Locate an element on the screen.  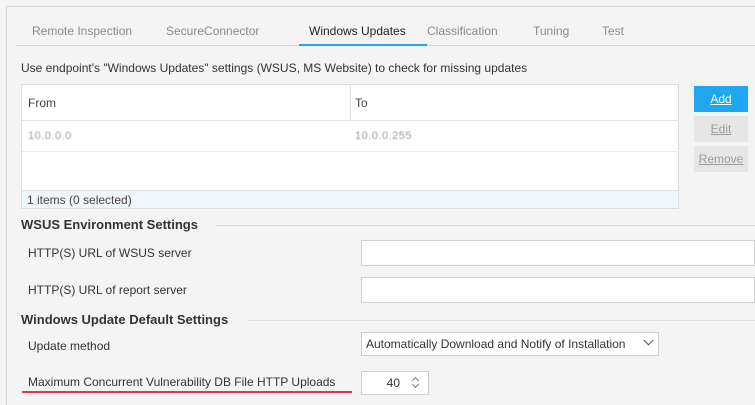
tab-remote-inspection: Remote Inspection is located at coordinates (82, 34).